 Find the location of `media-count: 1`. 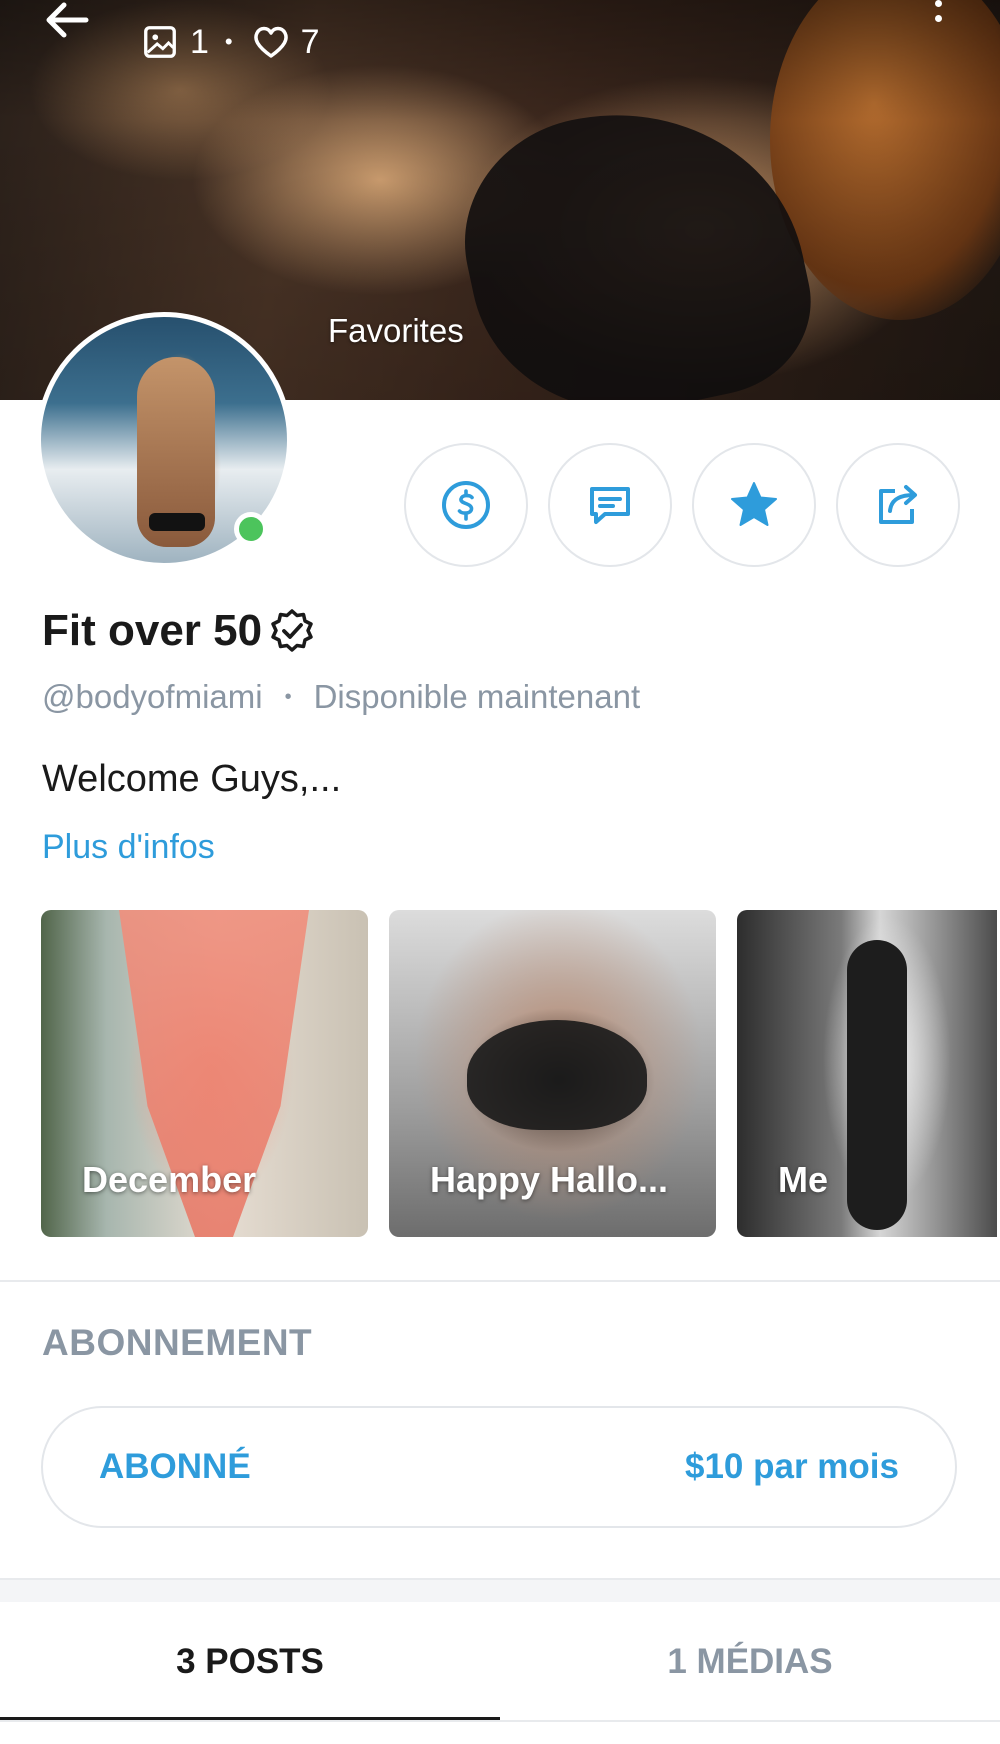

media-count: 1 is located at coordinates (199, 41).